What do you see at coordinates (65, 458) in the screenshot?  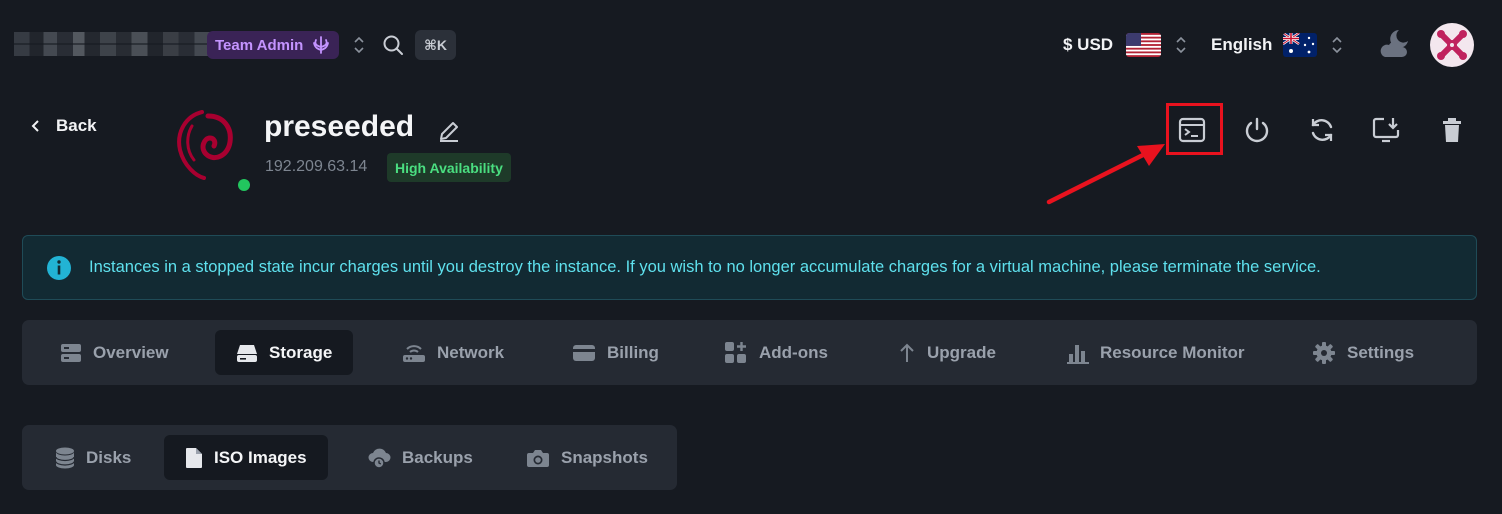 I see `database-icon` at bounding box center [65, 458].